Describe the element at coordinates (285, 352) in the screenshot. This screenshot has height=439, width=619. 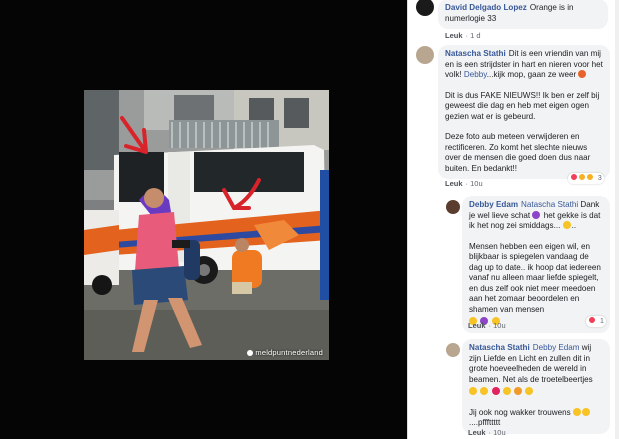
I see `watermark: meldpuntnederland` at that location.